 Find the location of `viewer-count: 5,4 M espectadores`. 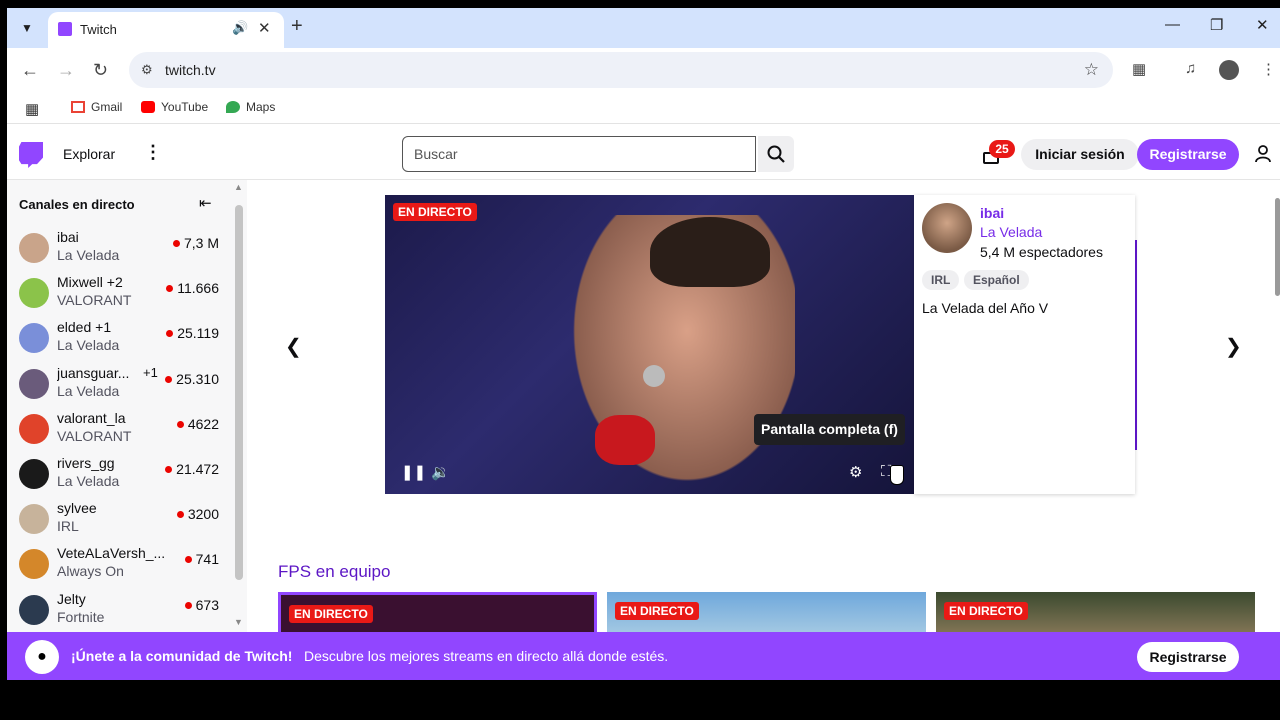

viewer-count: 5,4 M espectadores is located at coordinates (1041, 252).